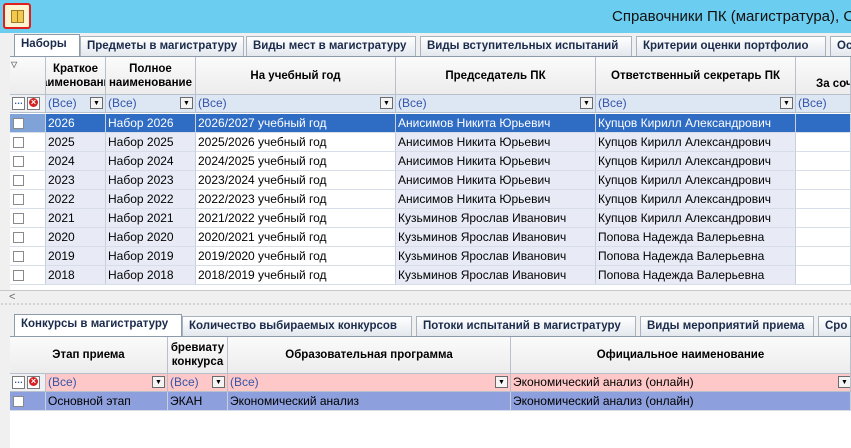  I want to click on tab-subjects: Предметы в магистратуру, so click(162, 46).